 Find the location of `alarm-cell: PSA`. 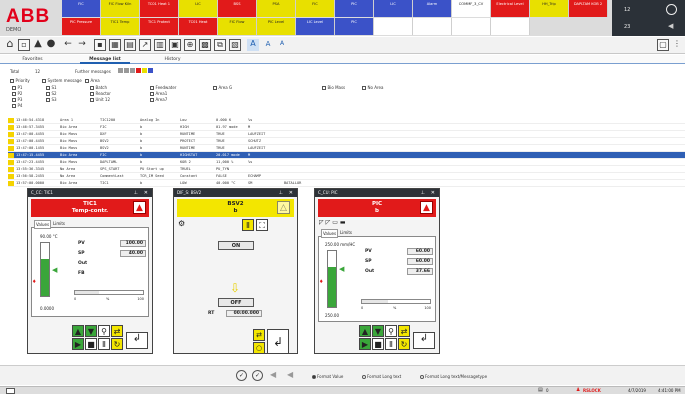

alarm-cell: PSA is located at coordinates (276, 8).